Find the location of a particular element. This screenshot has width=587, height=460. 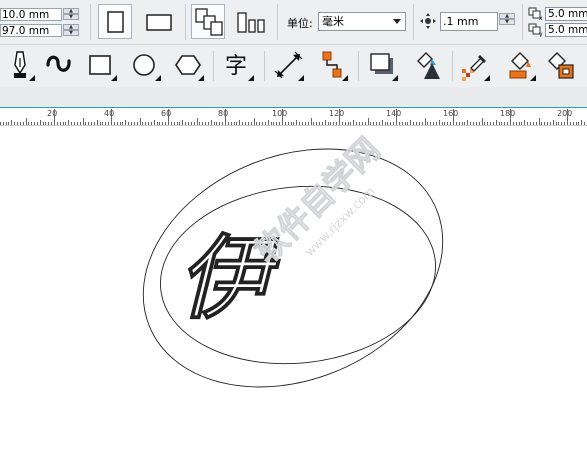

dimension-tool-button is located at coordinates (289, 66).